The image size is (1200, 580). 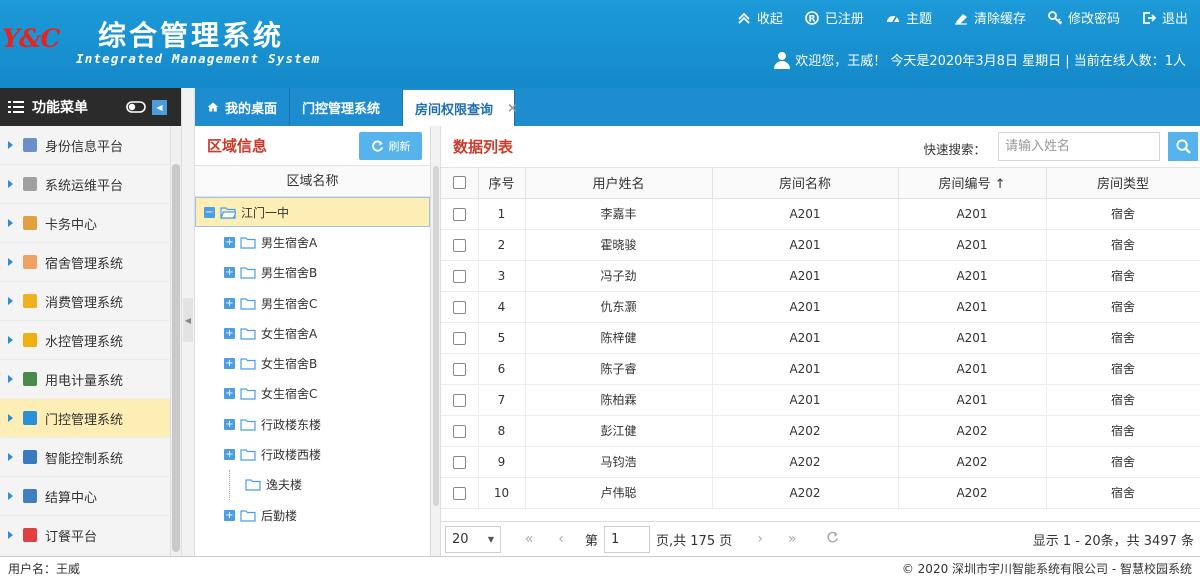 I want to click on tree-node-4: + 女生宿舍A, so click(x=312, y=333).